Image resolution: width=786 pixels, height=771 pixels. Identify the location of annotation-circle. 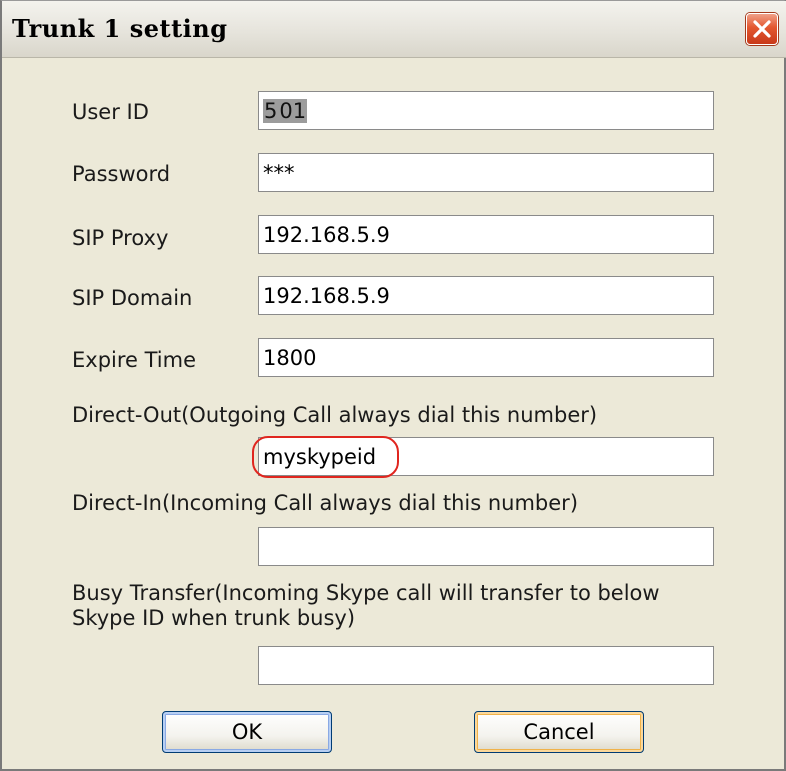
(325, 457).